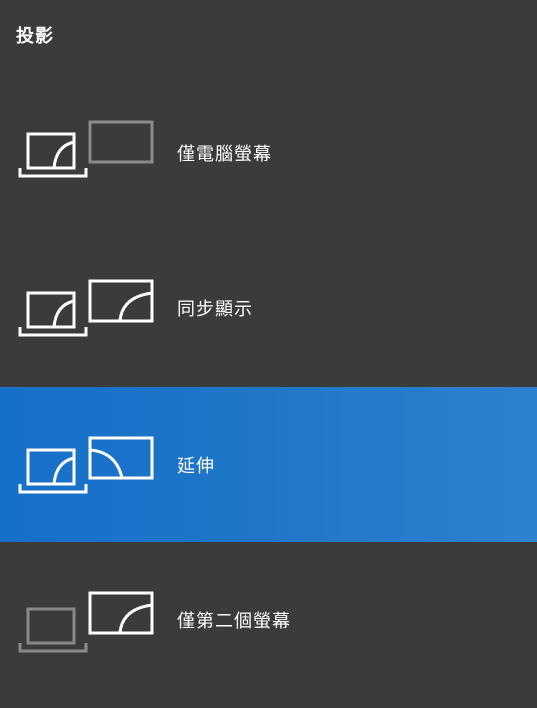  I want to click on option-label: 僅第二個螢幕, so click(234, 621).